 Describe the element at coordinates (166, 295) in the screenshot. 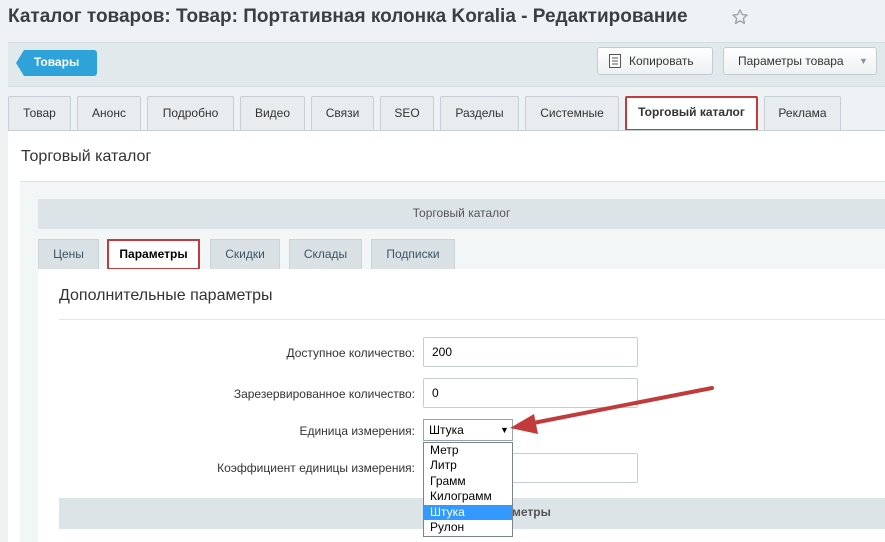

I see `section-title: Дополнительные параметры` at that location.